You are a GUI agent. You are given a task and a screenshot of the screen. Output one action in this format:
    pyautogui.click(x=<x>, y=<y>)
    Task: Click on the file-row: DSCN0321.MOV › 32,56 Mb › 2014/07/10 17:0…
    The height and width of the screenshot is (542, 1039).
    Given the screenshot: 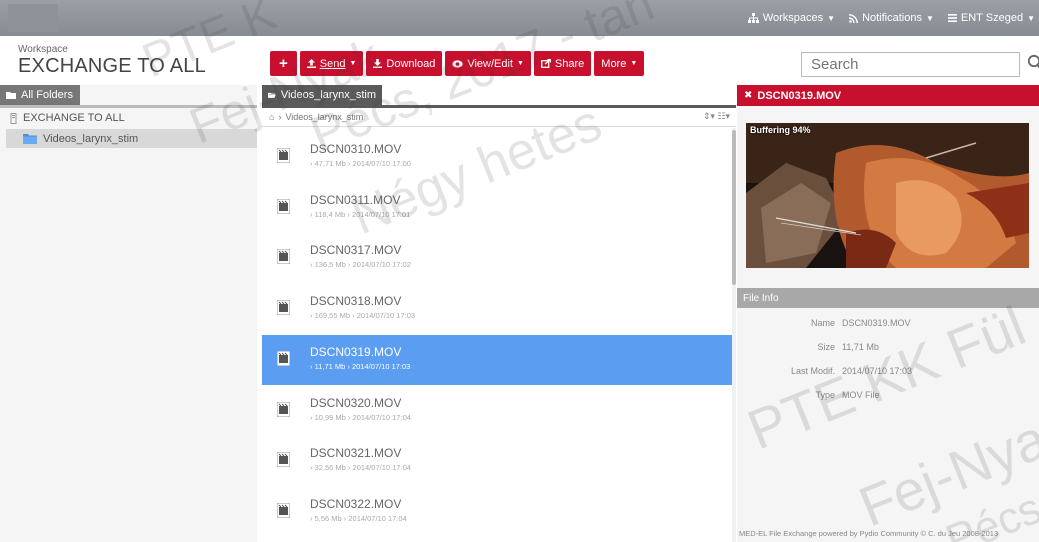 What is the action you would take?
    pyautogui.click(x=497, y=461)
    